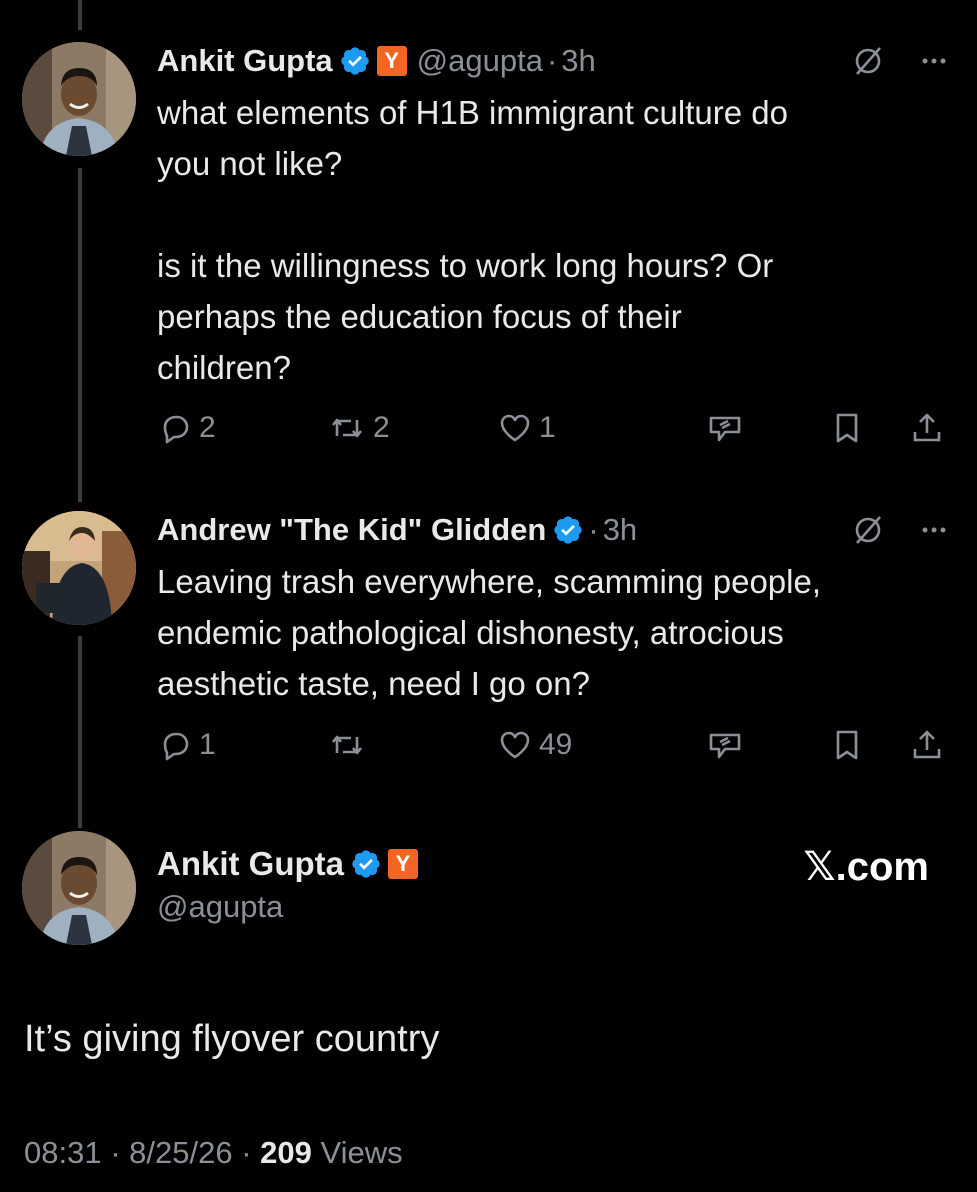 This screenshot has height=1192, width=977. Describe the element at coordinates (232, 1039) in the screenshot. I see `main-tweet-text: It’s giving flyover country` at that location.